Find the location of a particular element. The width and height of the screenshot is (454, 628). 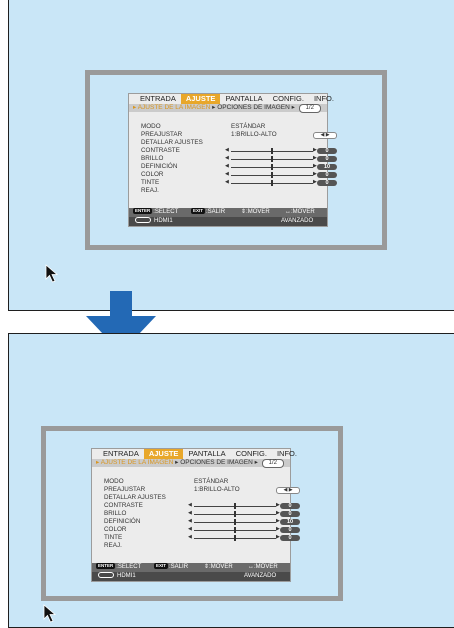

menu-tabs: ENTRADA AJUSTE PANTALLA CONFIG. INFO. is located at coordinates (231, 99).